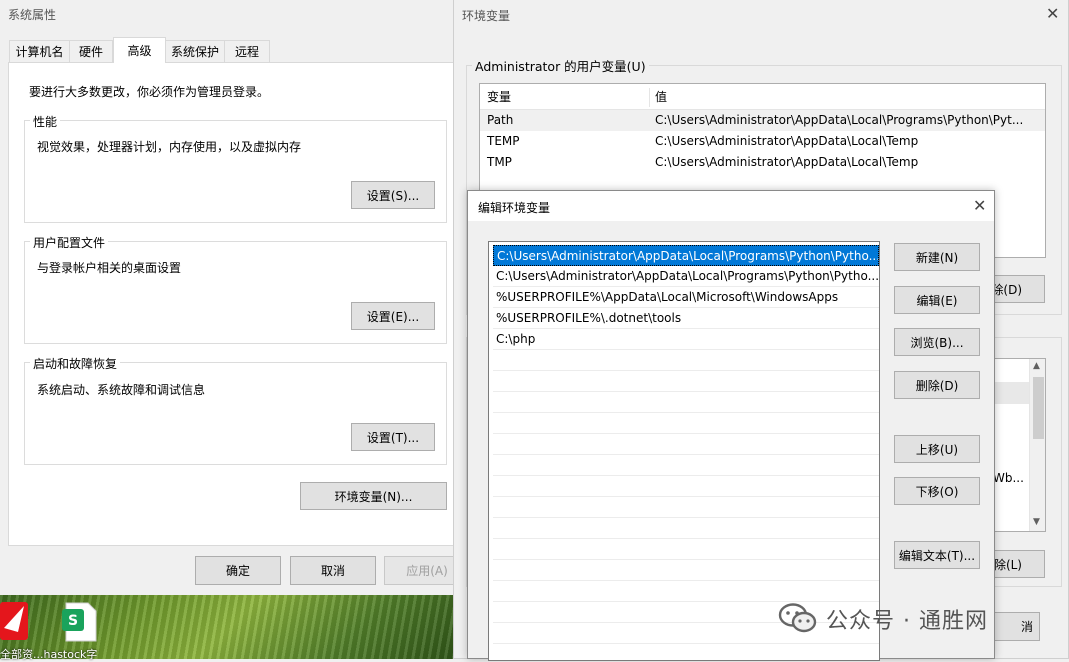 The width and height of the screenshot is (1069, 662). I want to click on button-label: 除(D), so click(1006, 289).